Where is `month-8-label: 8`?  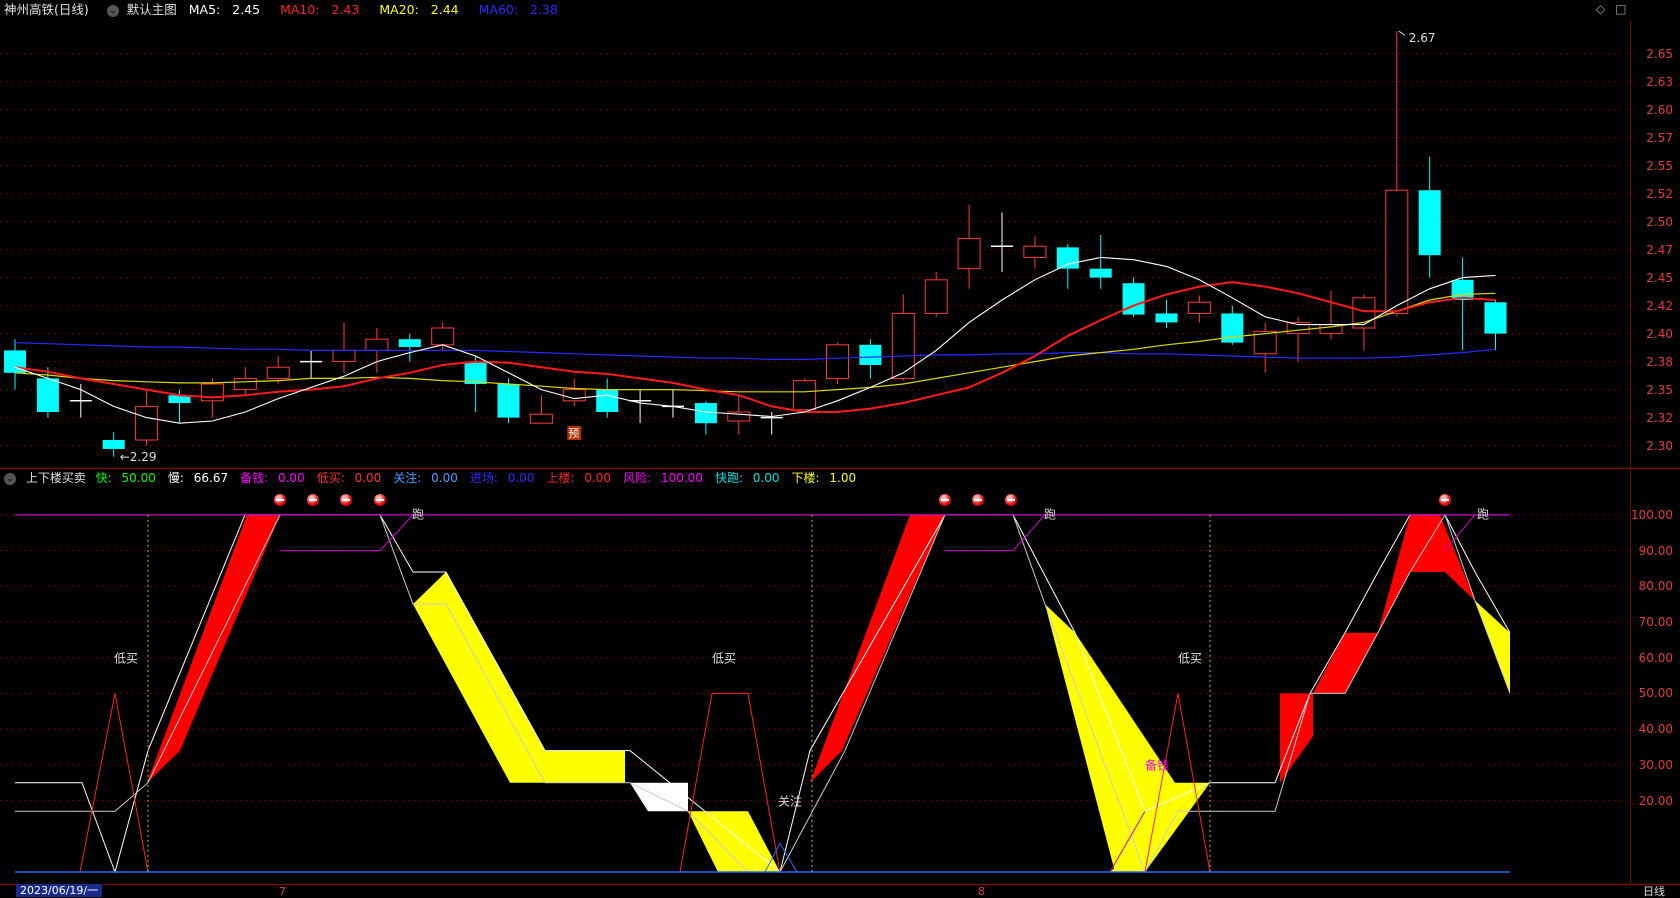
month-8-label: 8 is located at coordinates (981, 891).